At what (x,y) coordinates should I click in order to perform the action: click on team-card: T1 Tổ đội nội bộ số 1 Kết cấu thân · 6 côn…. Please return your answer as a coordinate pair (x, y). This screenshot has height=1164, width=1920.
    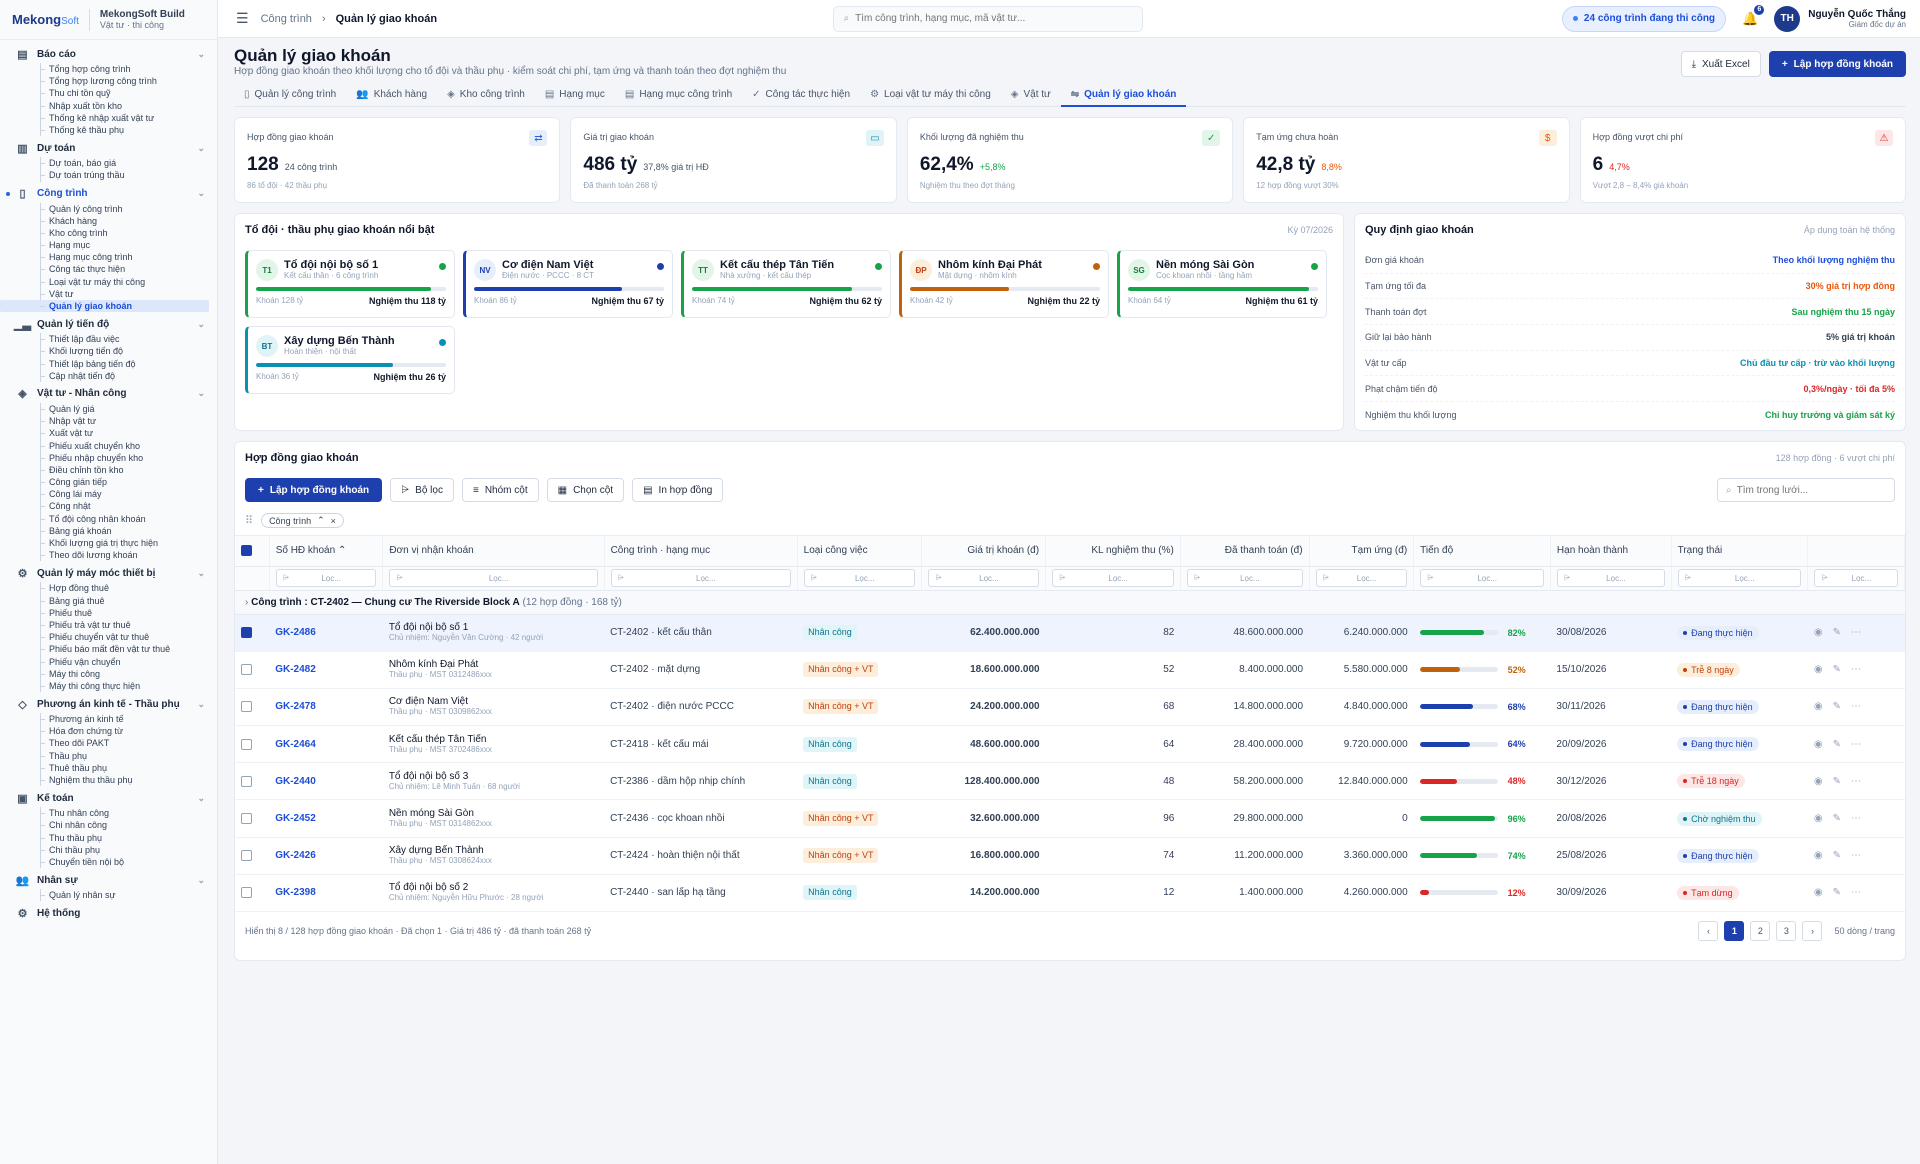
    Looking at the image, I should click on (350, 284).